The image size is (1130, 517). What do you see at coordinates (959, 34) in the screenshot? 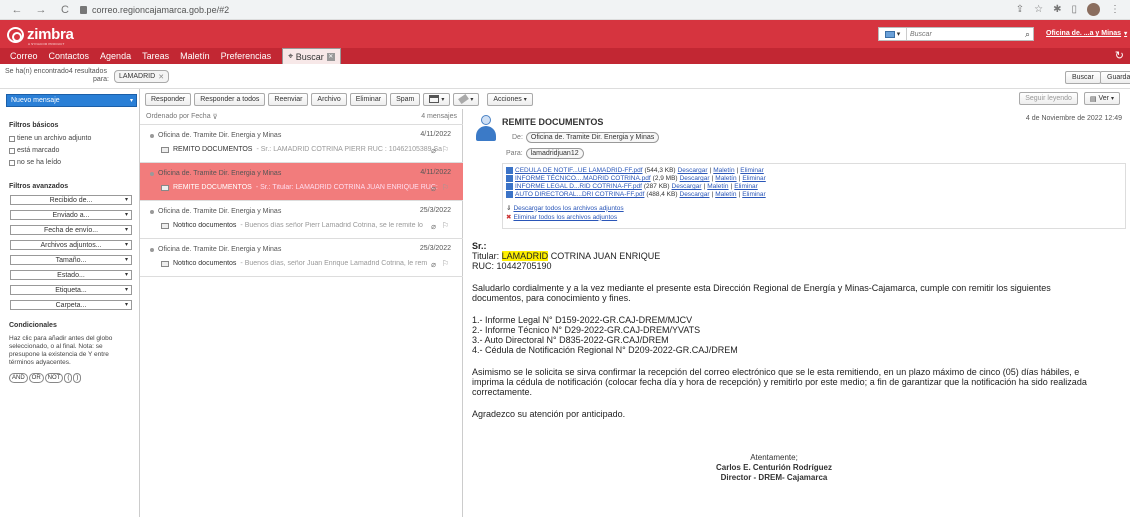
I see `search-input` at bounding box center [959, 34].